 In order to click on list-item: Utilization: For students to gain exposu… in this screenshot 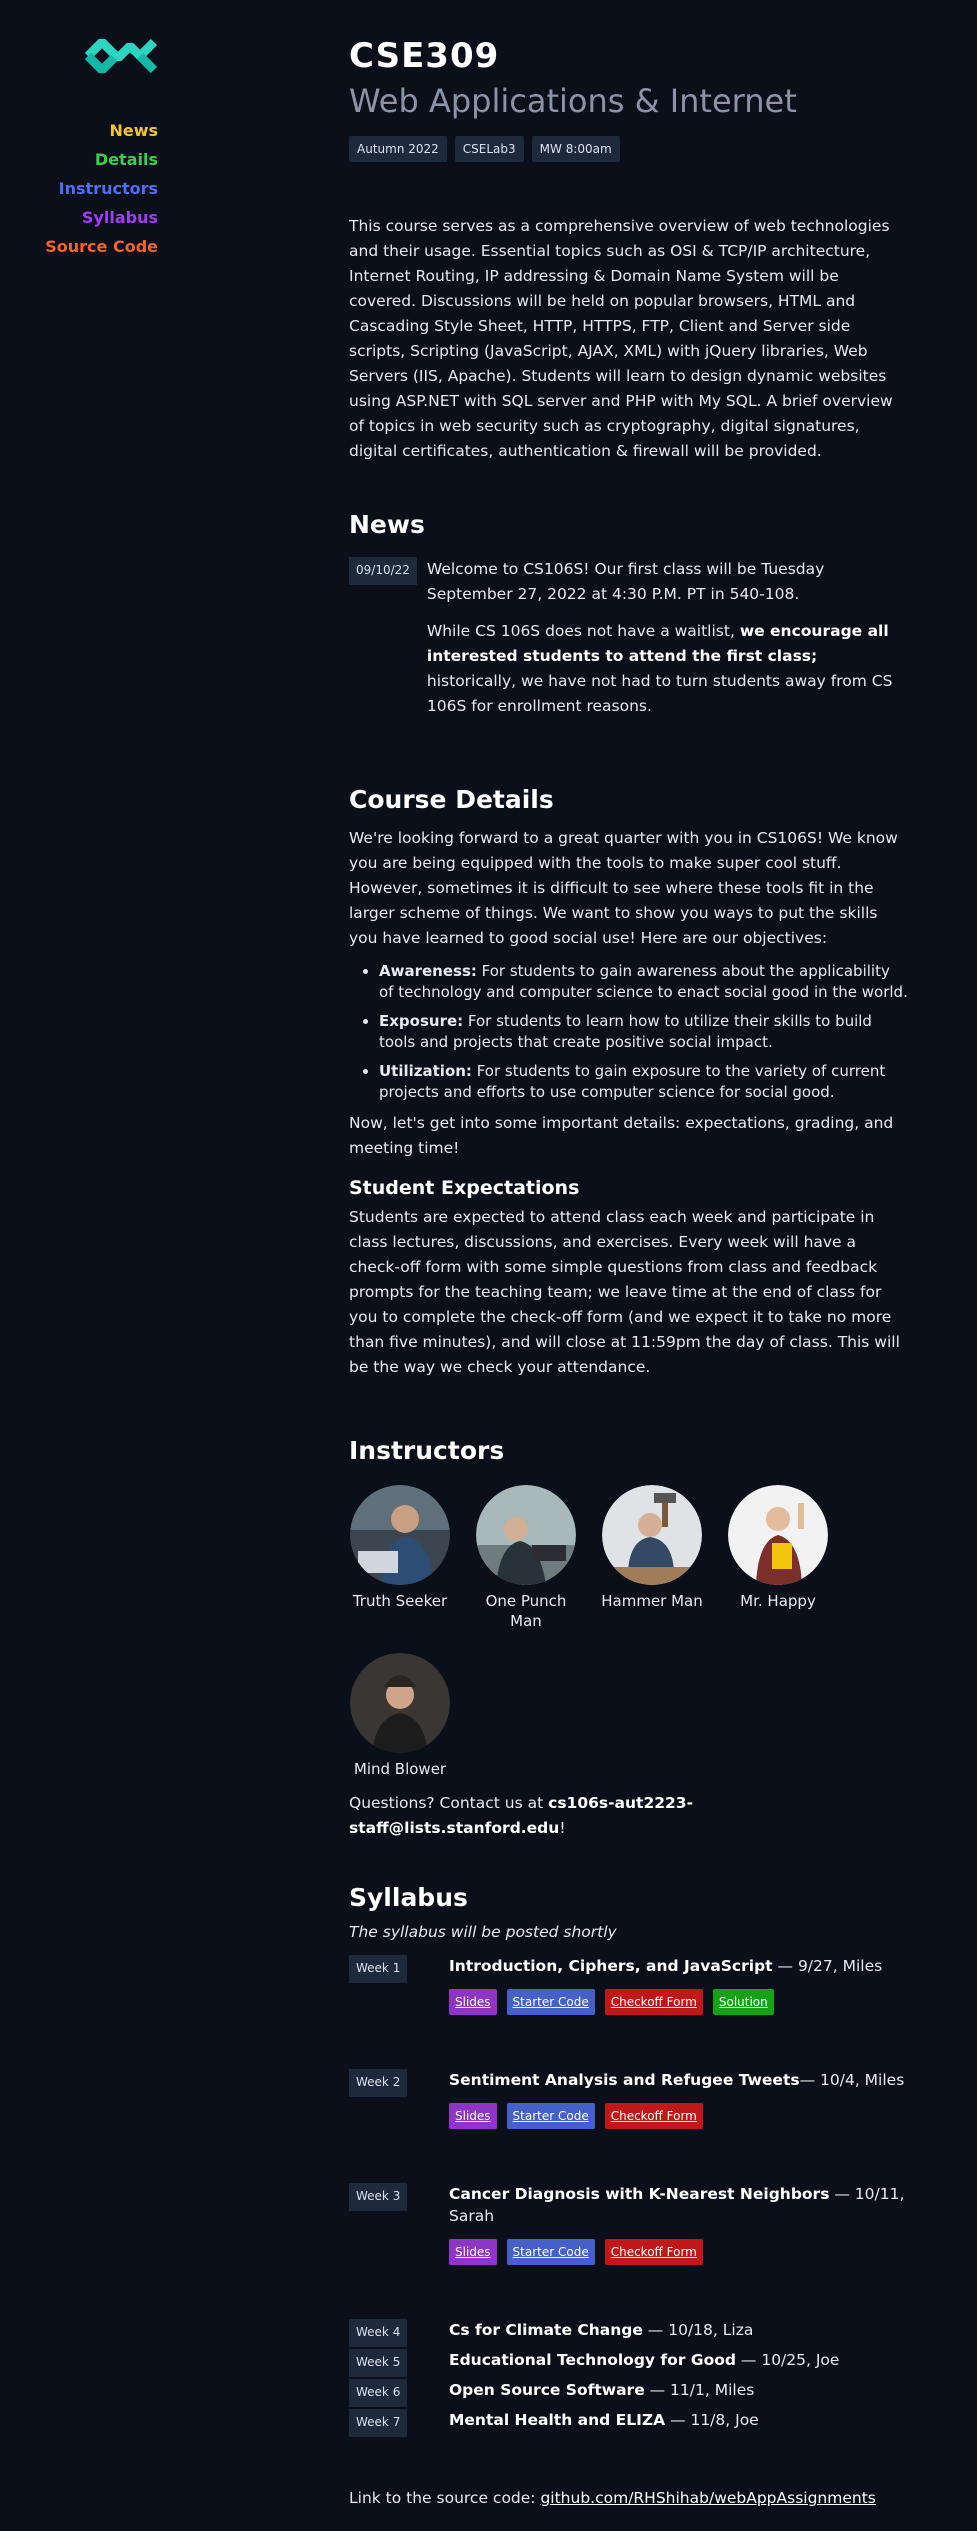, I will do `click(644, 1082)`.